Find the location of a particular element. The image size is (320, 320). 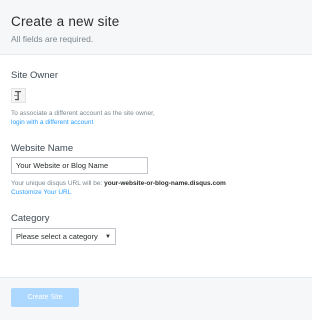

disqus-url-value: your-website-or-blog-name.disqus.com is located at coordinates (165, 183).